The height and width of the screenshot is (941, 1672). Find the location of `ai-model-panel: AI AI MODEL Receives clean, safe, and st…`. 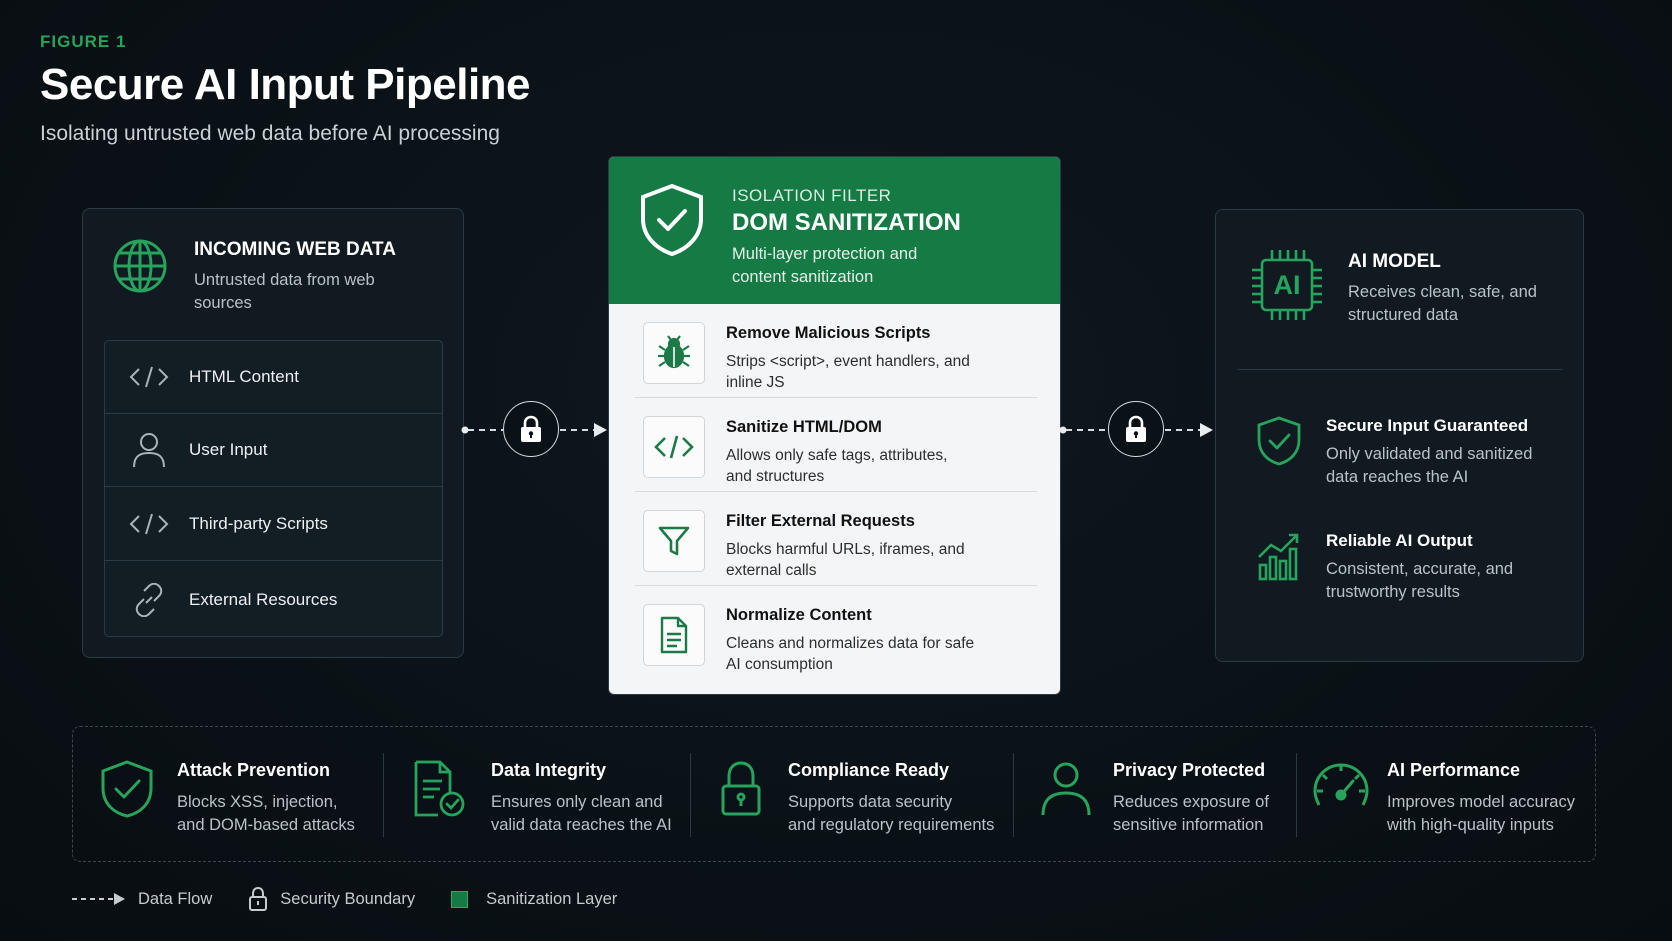

ai-model-panel: AI AI MODEL Receives clean, safe, and st… is located at coordinates (1399, 435).